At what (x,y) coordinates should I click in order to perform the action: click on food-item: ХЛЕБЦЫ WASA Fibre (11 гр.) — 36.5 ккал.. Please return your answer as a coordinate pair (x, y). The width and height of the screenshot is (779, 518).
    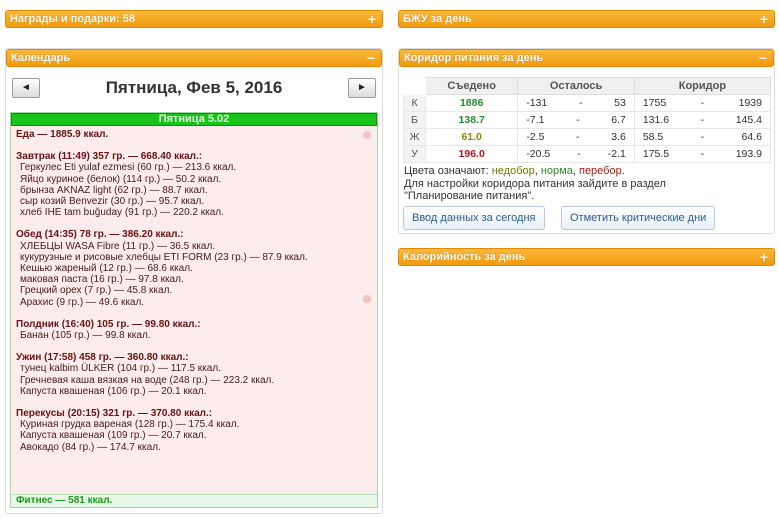
    Looking at the image, I should click on (194, 246).